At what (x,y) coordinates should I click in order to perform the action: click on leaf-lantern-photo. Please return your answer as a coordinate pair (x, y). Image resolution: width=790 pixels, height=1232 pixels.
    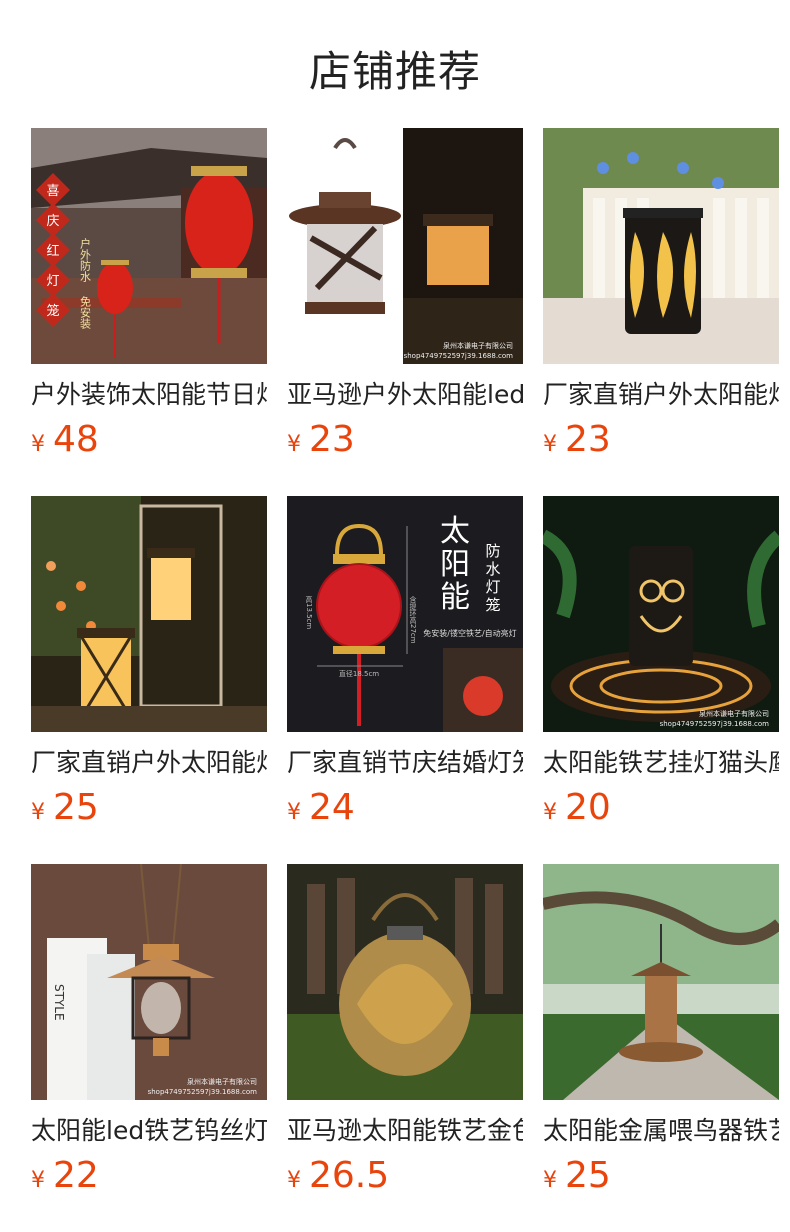
    Looking at the image, I should click on (661, 246).